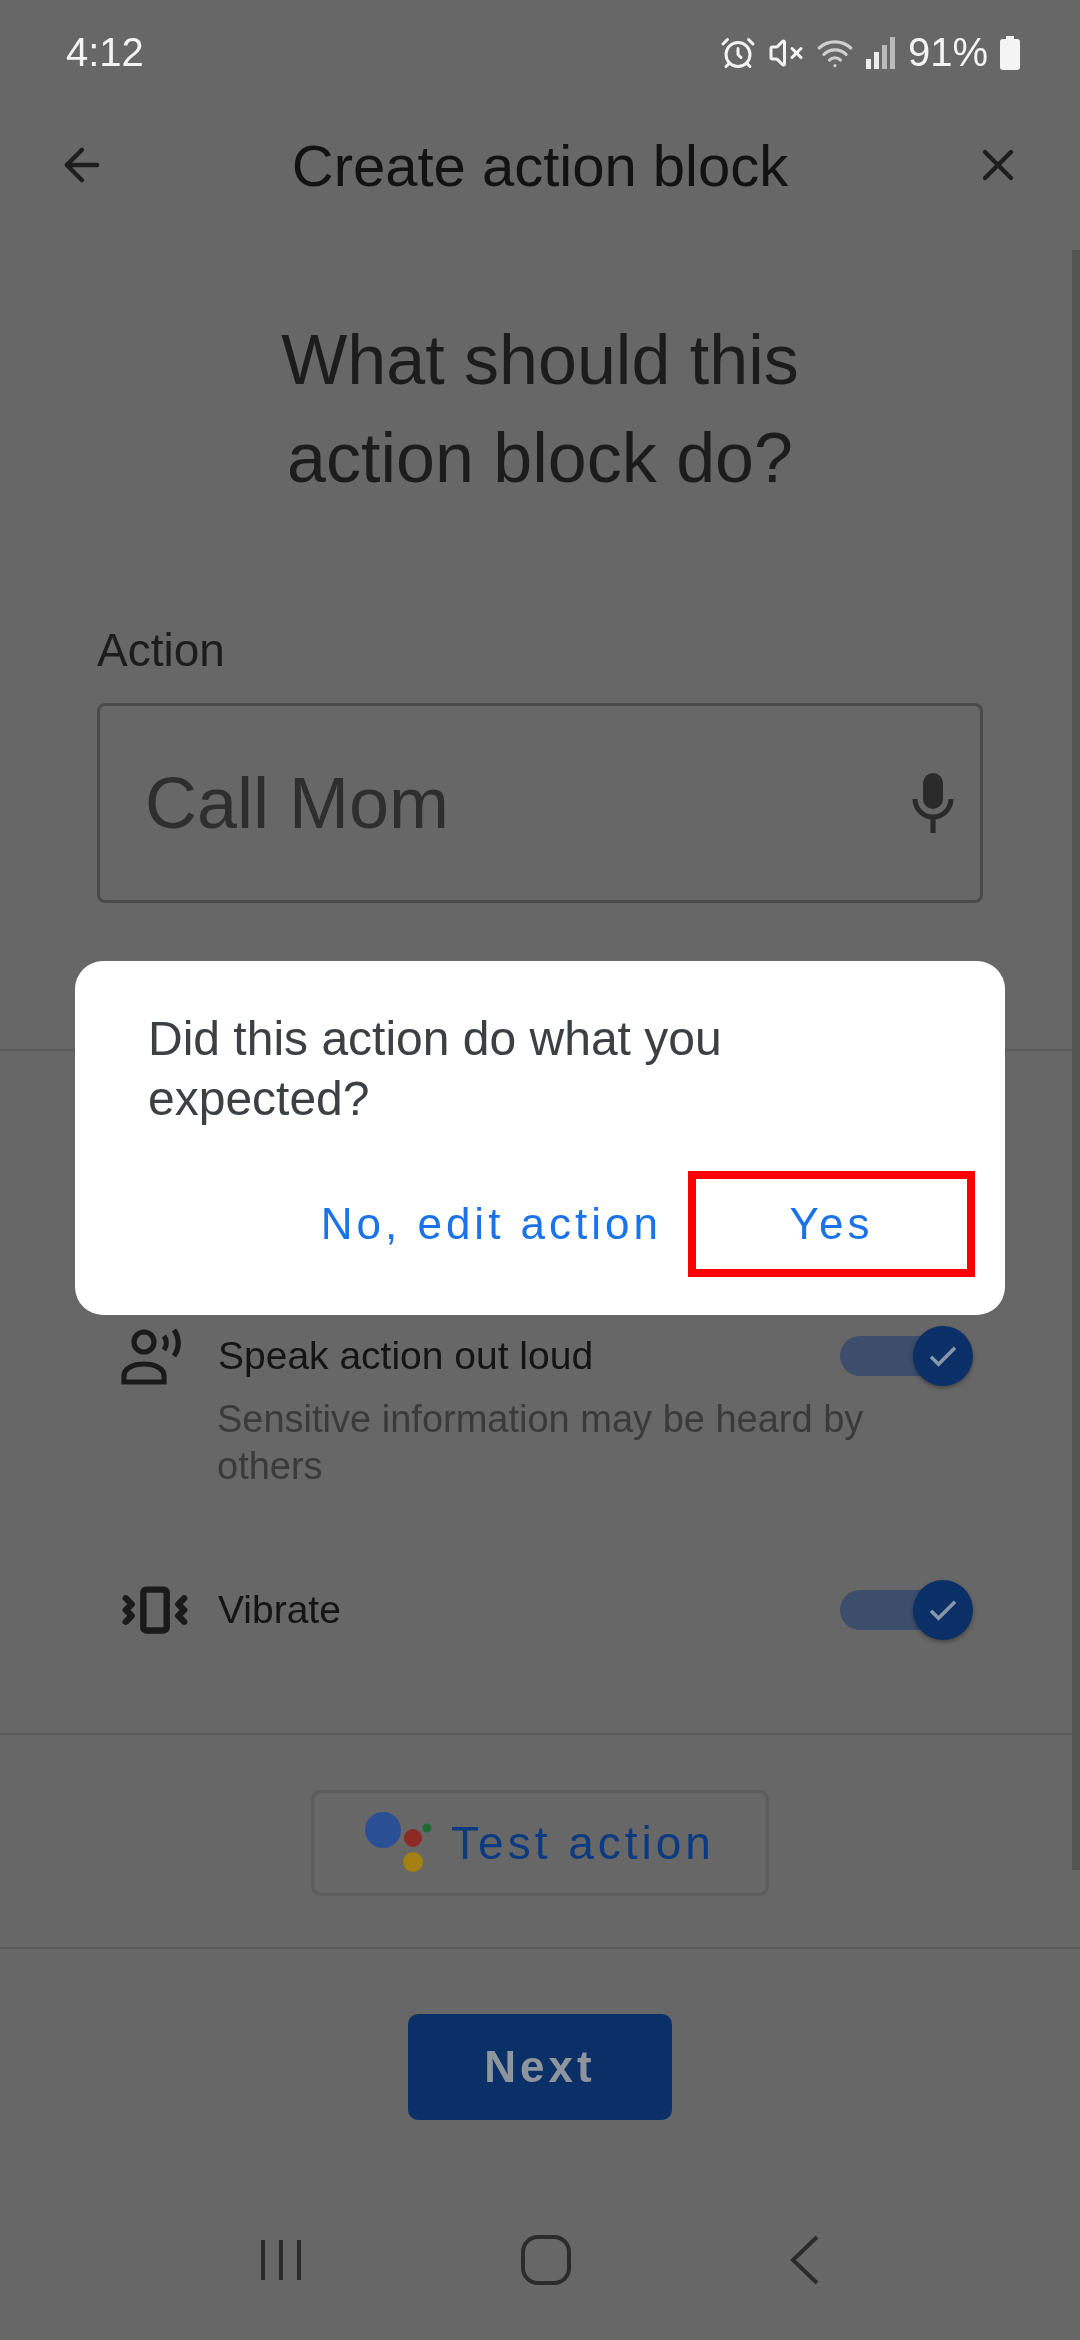 This screenshot has width=1080, height=2340. Describe the element at coordinates (435, 1069) in the screenshot. I see `dialog-message: Did this action do what you expected?` at that location.